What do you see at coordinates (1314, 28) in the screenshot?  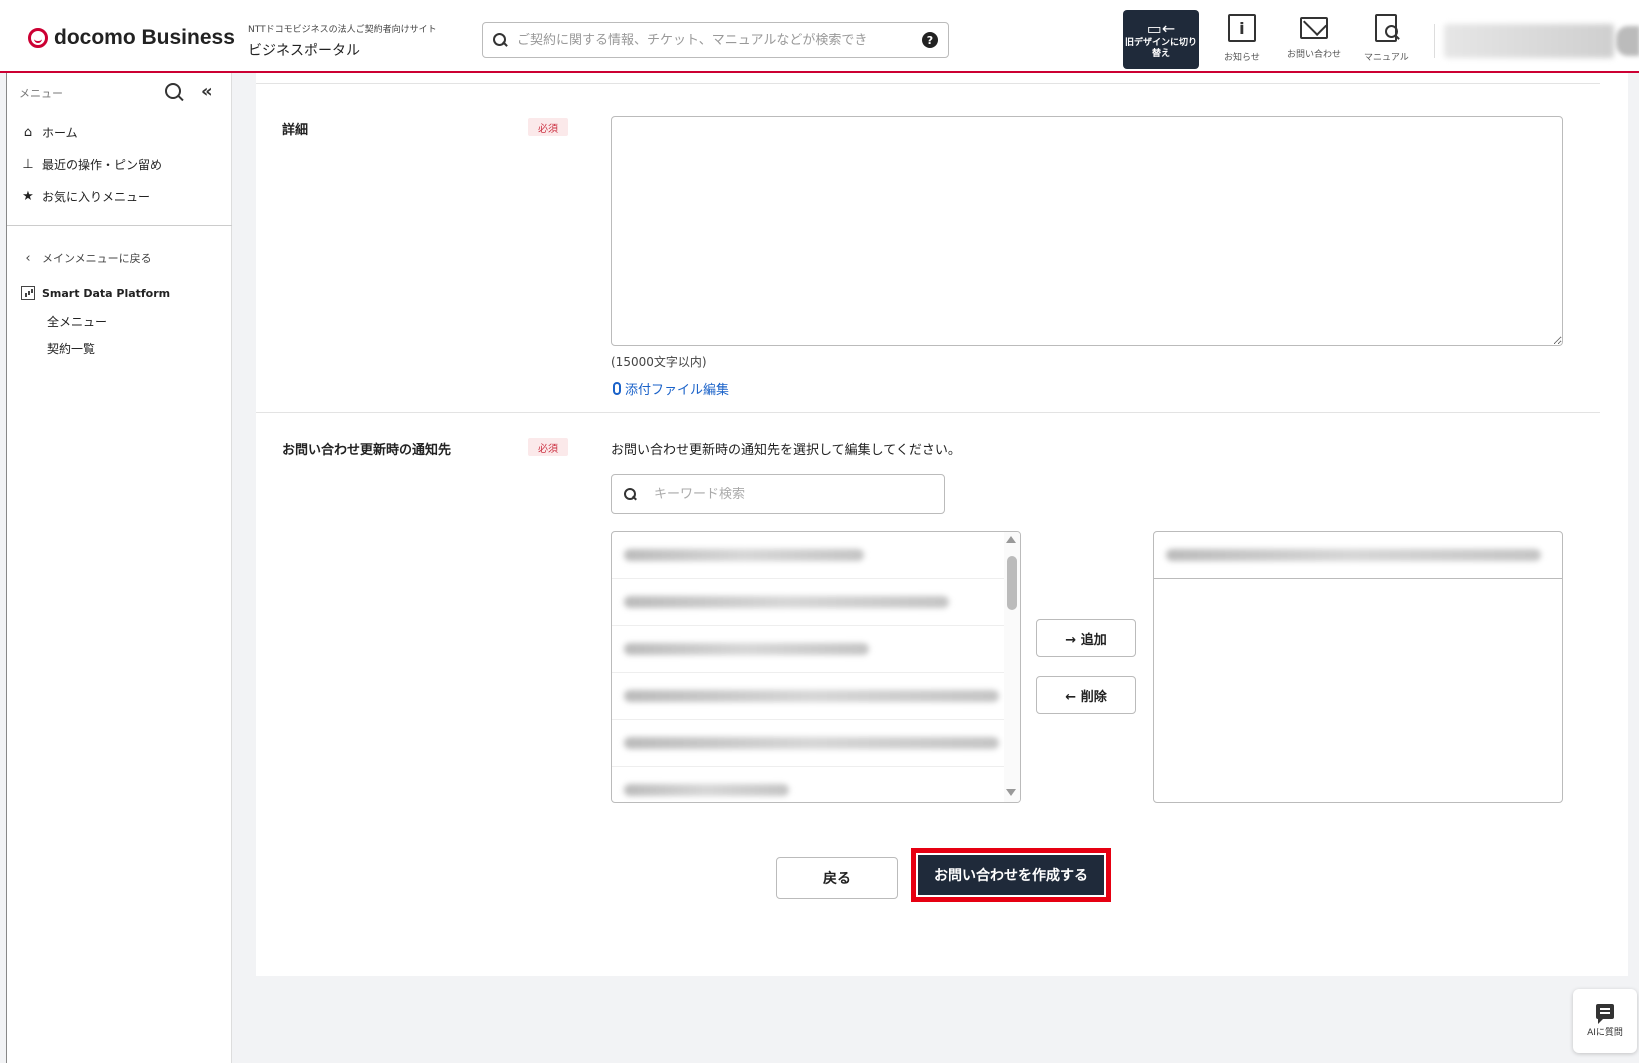 I see `mail-icon` at bounding box center [1314, 28].